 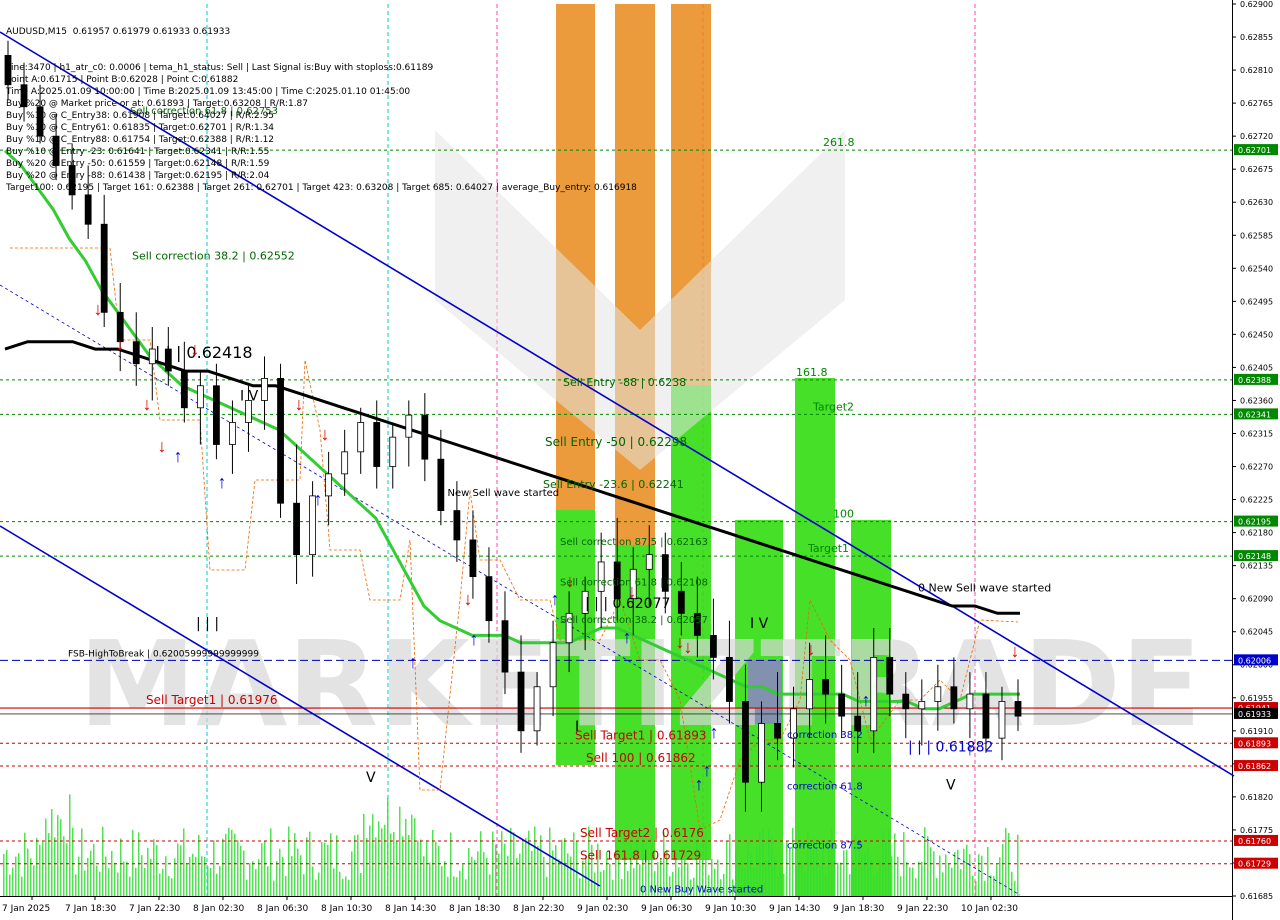 I want to click on price-tick-label: 0.62270, so click(x=1256, y=467).